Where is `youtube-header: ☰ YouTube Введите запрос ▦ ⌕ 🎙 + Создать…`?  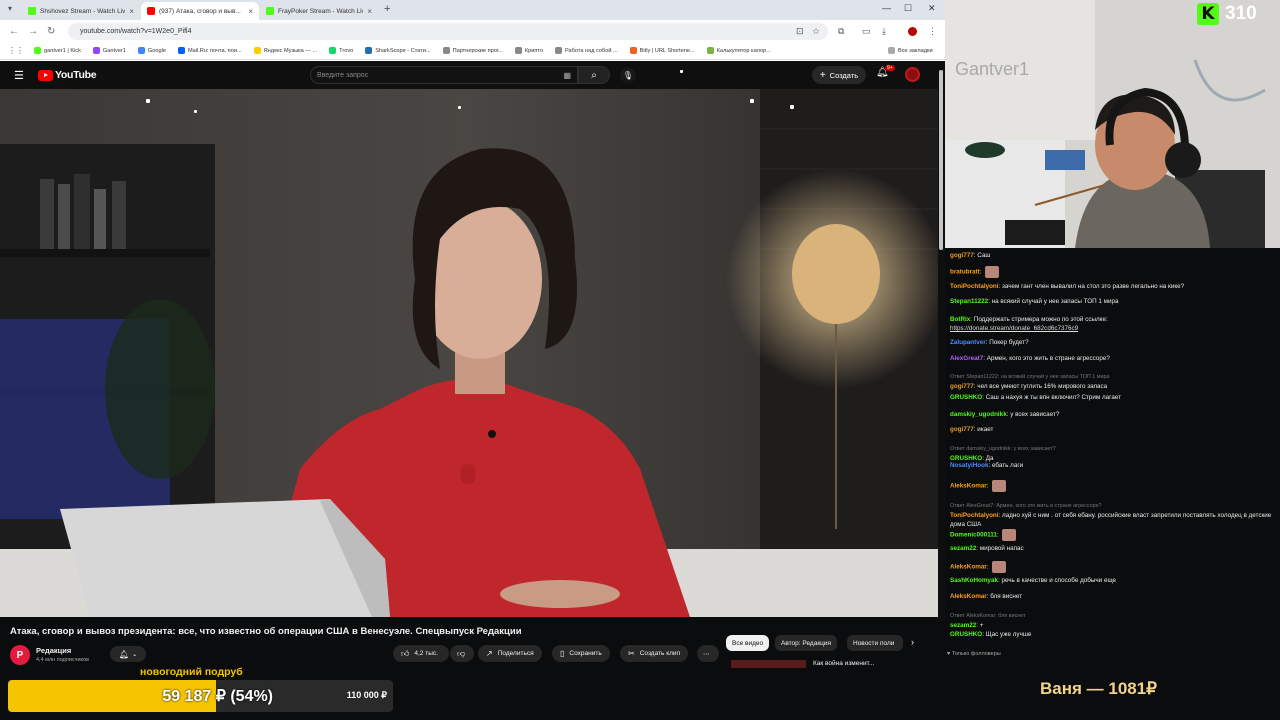 youtube-header: ☰ YouTube Введите запрос ▦ ⌕ 🎙 + Создать… is located at coordinates (472, 75).